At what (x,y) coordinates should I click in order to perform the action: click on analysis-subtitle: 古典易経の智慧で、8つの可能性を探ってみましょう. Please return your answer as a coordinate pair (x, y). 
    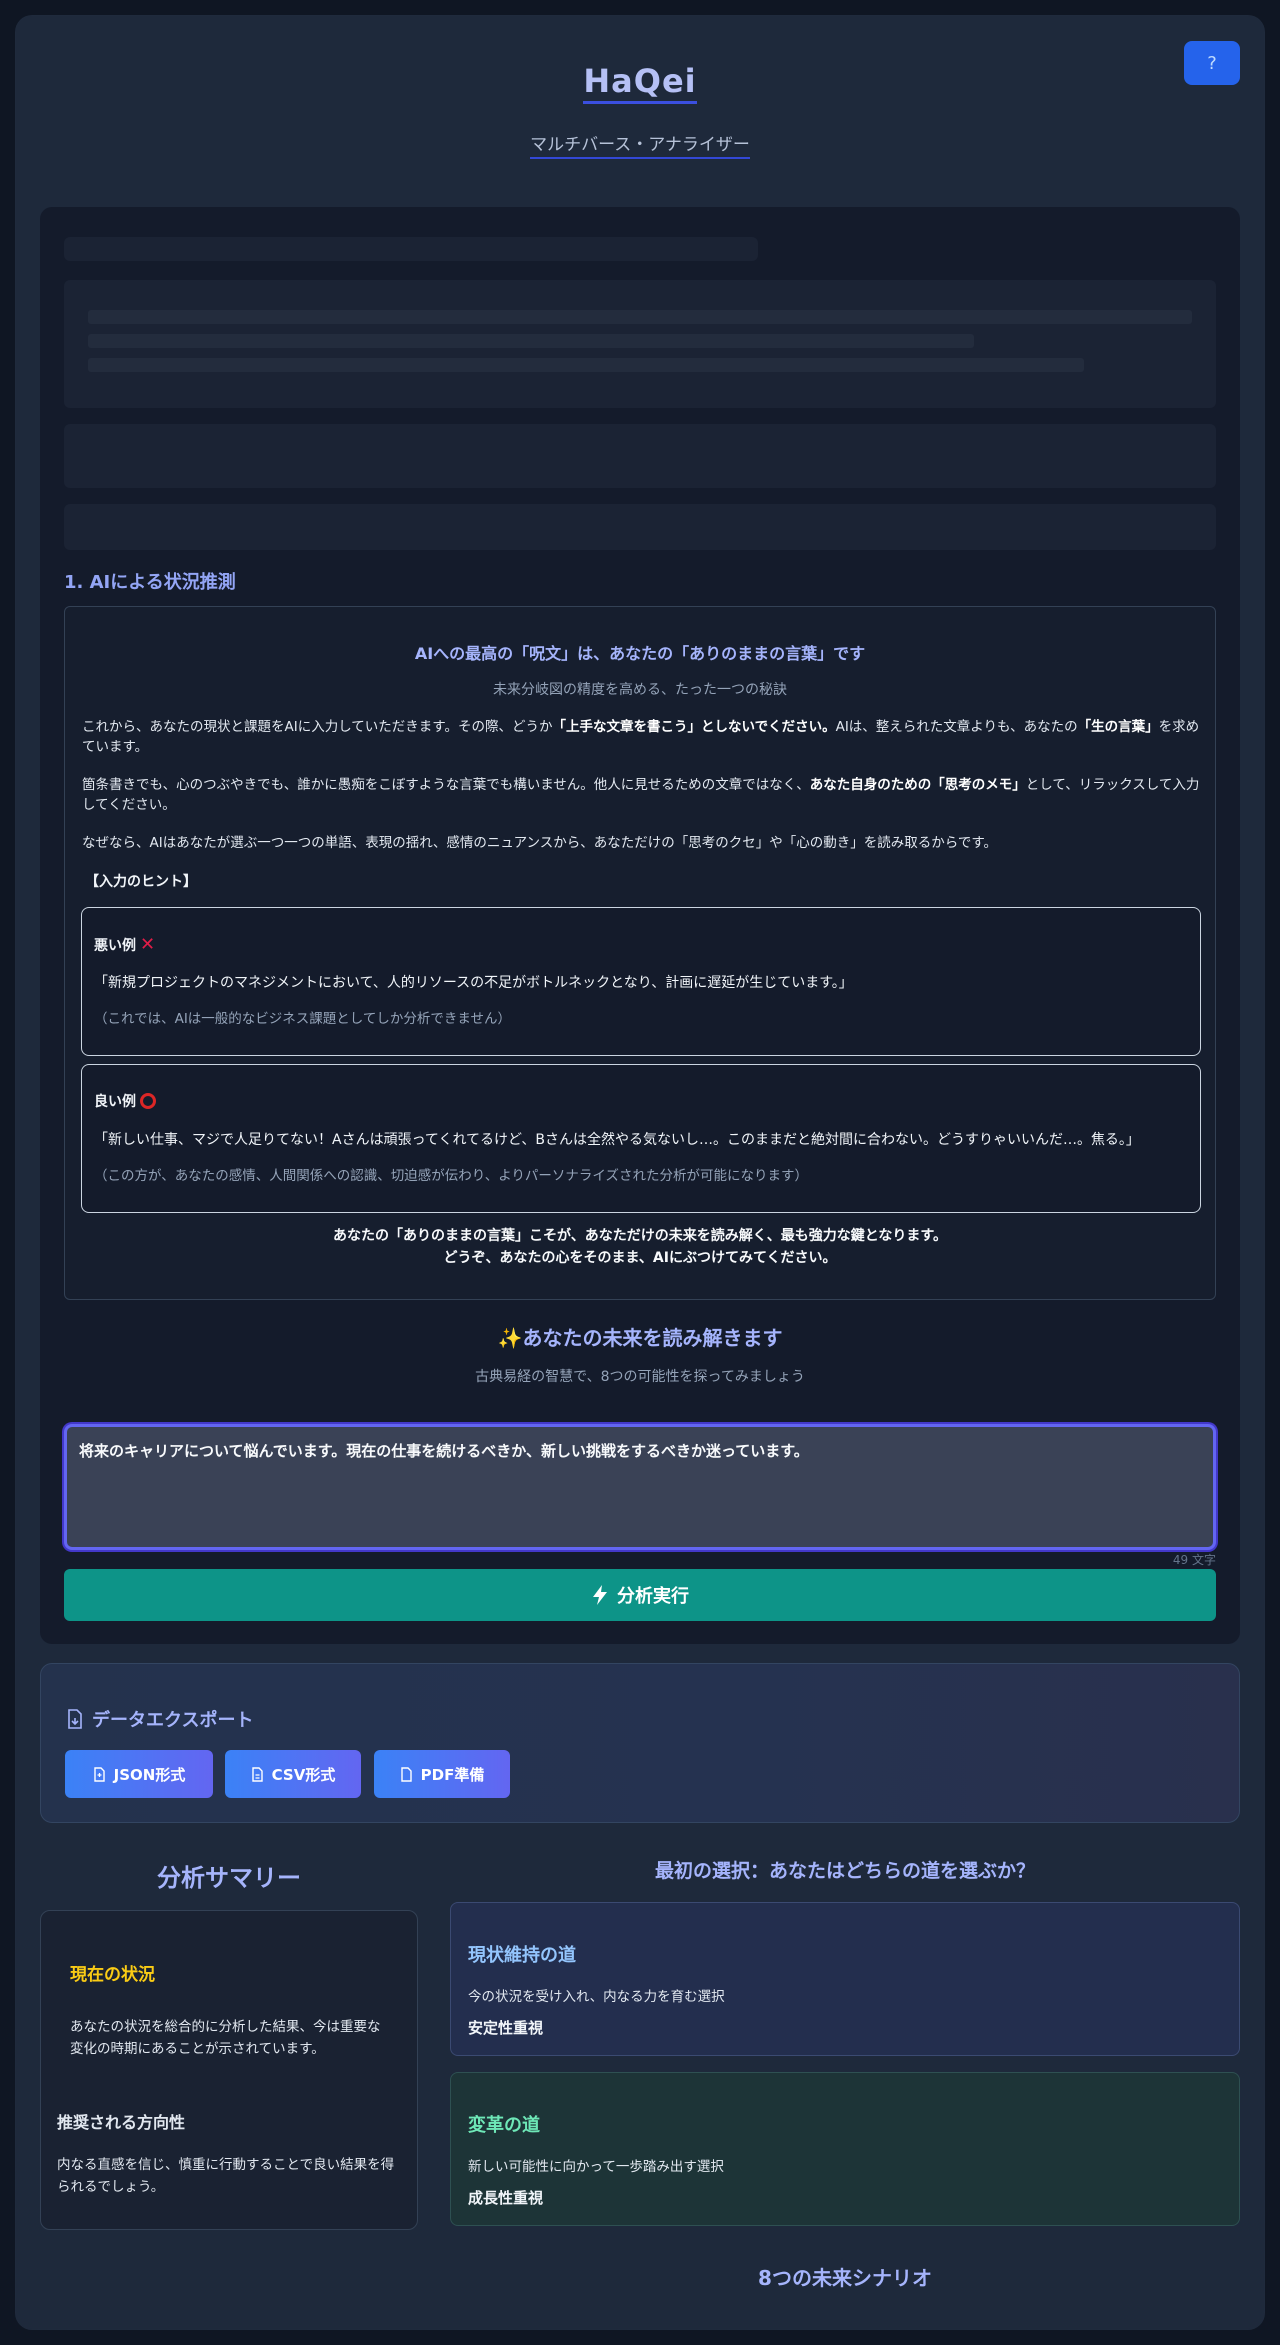
    Looking at the image, I should click on (640, 1377).